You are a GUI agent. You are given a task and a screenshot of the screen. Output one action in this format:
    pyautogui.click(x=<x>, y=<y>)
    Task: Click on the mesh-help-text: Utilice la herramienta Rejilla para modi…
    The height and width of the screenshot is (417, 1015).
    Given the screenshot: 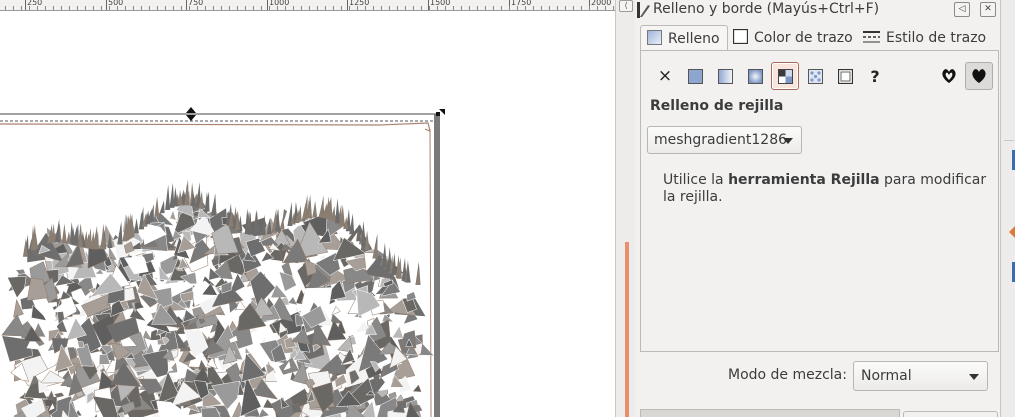 What is the action you would take?
    pyautogui.click(x=825, y=189)
    